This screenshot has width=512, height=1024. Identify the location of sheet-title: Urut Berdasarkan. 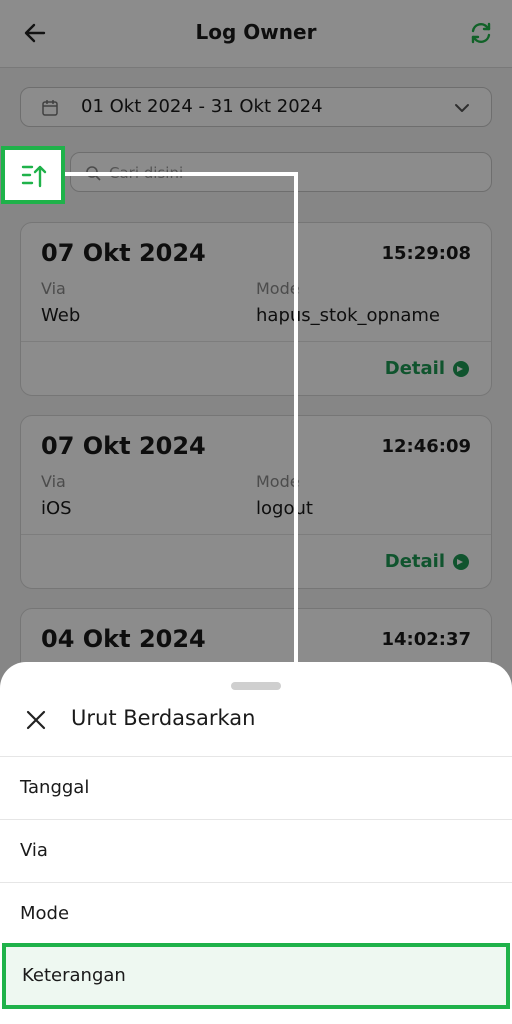
(163, 718).